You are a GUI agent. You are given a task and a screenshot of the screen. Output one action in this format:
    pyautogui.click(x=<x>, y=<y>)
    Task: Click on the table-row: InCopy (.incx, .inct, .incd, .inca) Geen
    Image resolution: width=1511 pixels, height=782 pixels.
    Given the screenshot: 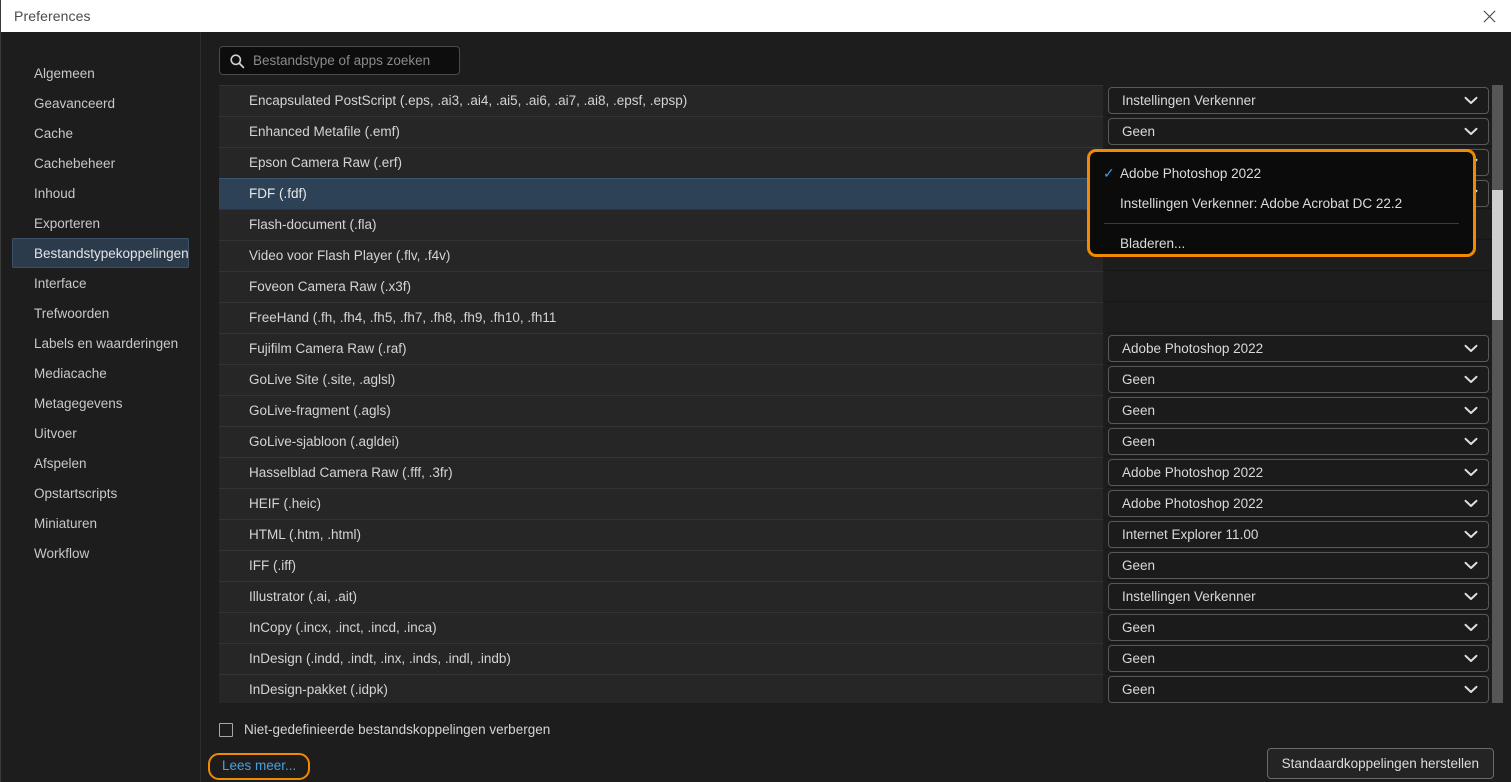 What is the action you would take?
    pyautogui.click(x=856, y=627)
    